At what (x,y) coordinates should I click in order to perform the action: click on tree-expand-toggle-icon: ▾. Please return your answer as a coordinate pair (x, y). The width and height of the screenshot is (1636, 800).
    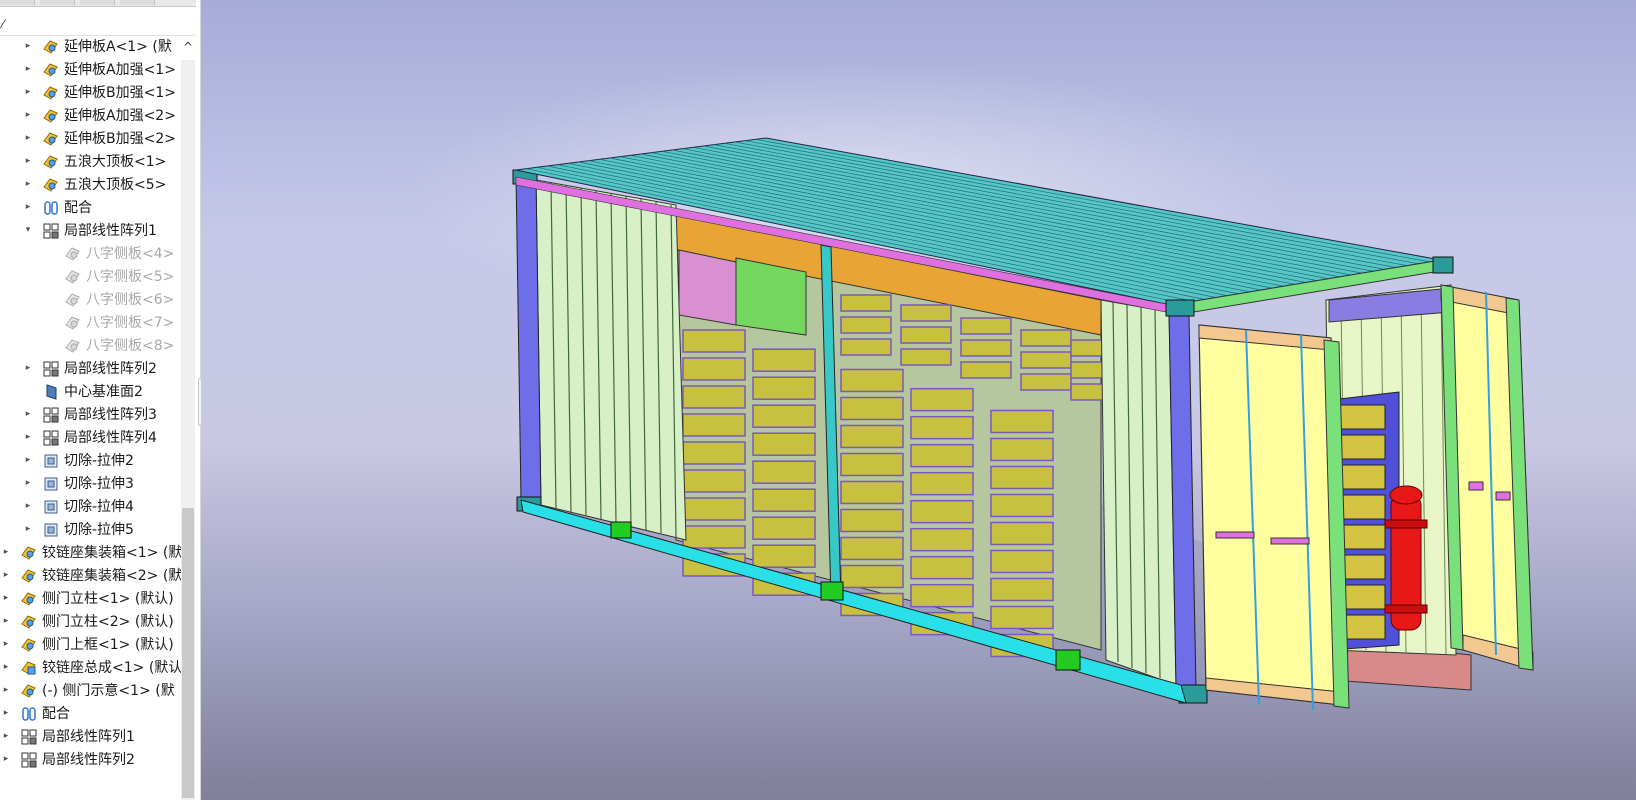
    Looking at the image, I should click on (28, 230).